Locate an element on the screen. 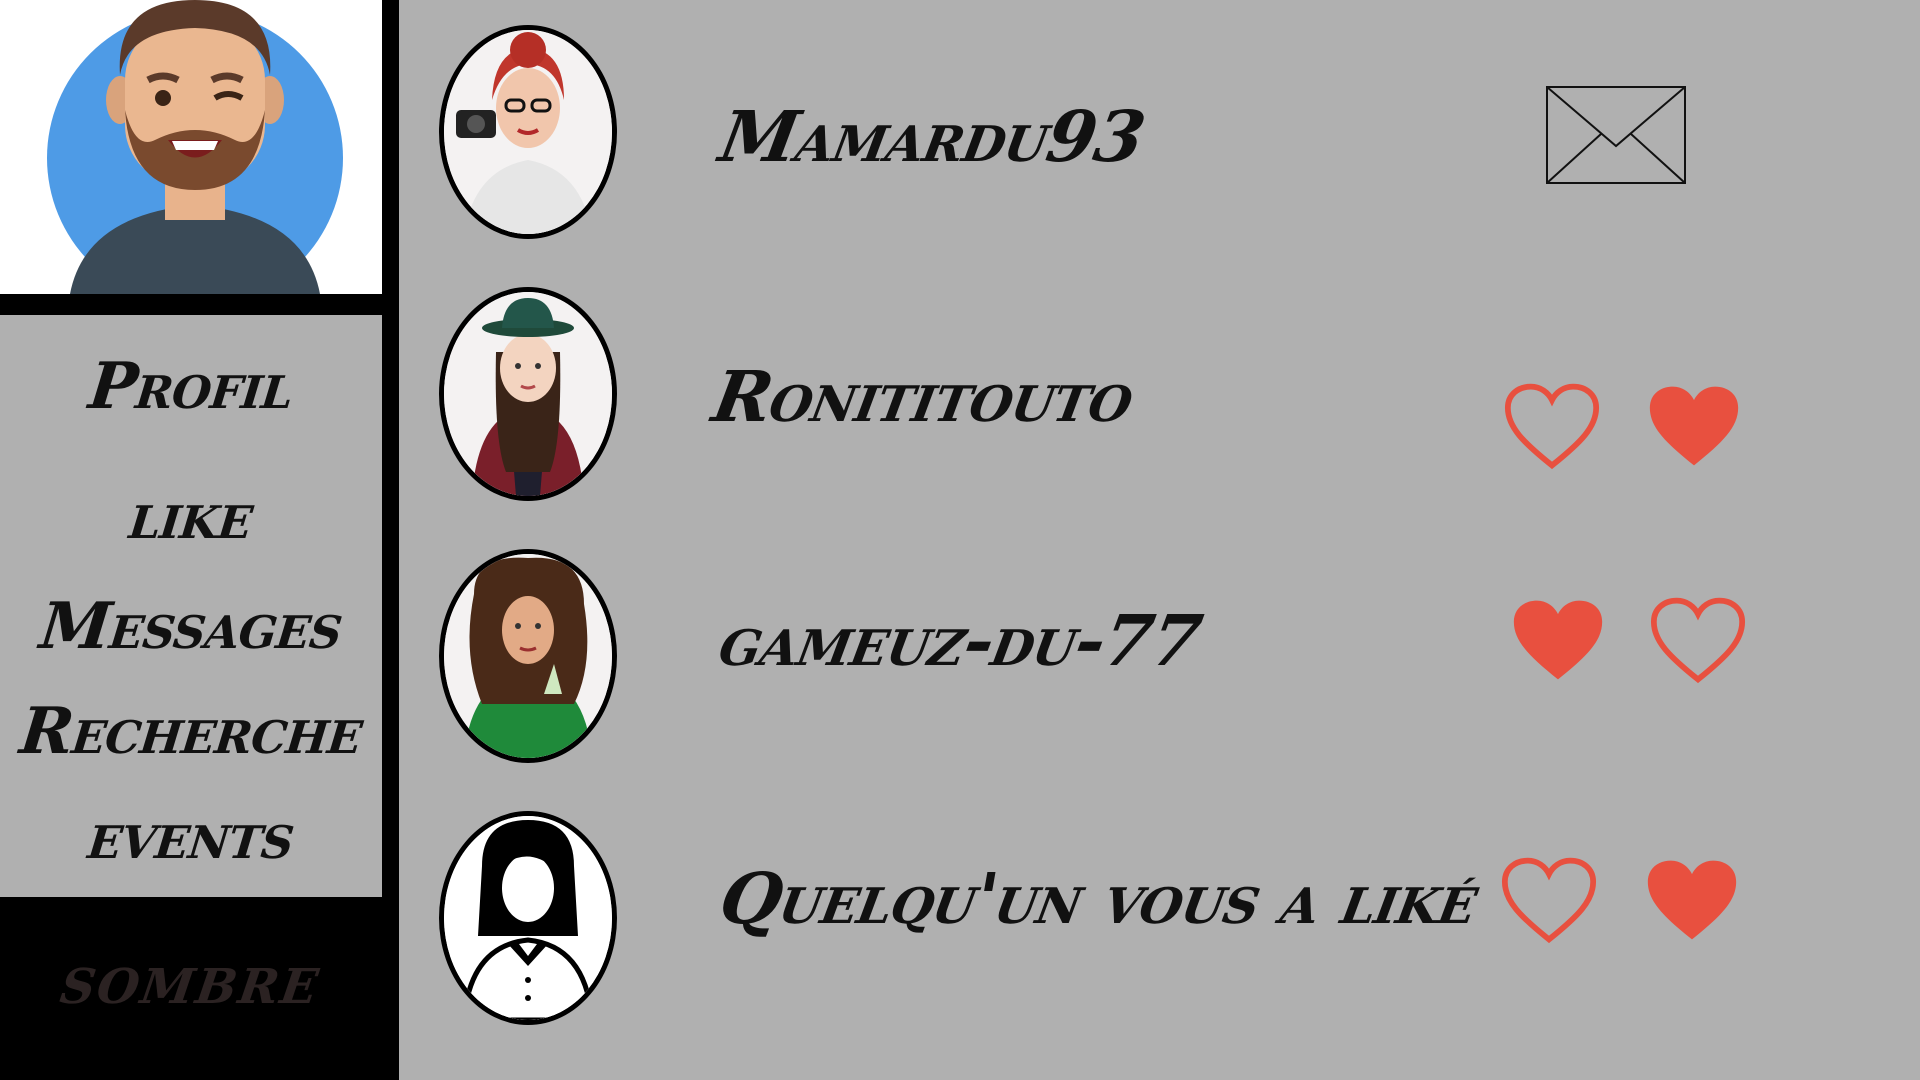 Image resolution: width=1920 pixels, height=1080 pixels. generic-woman-avatar-icon is located at coordinates (528, 918).